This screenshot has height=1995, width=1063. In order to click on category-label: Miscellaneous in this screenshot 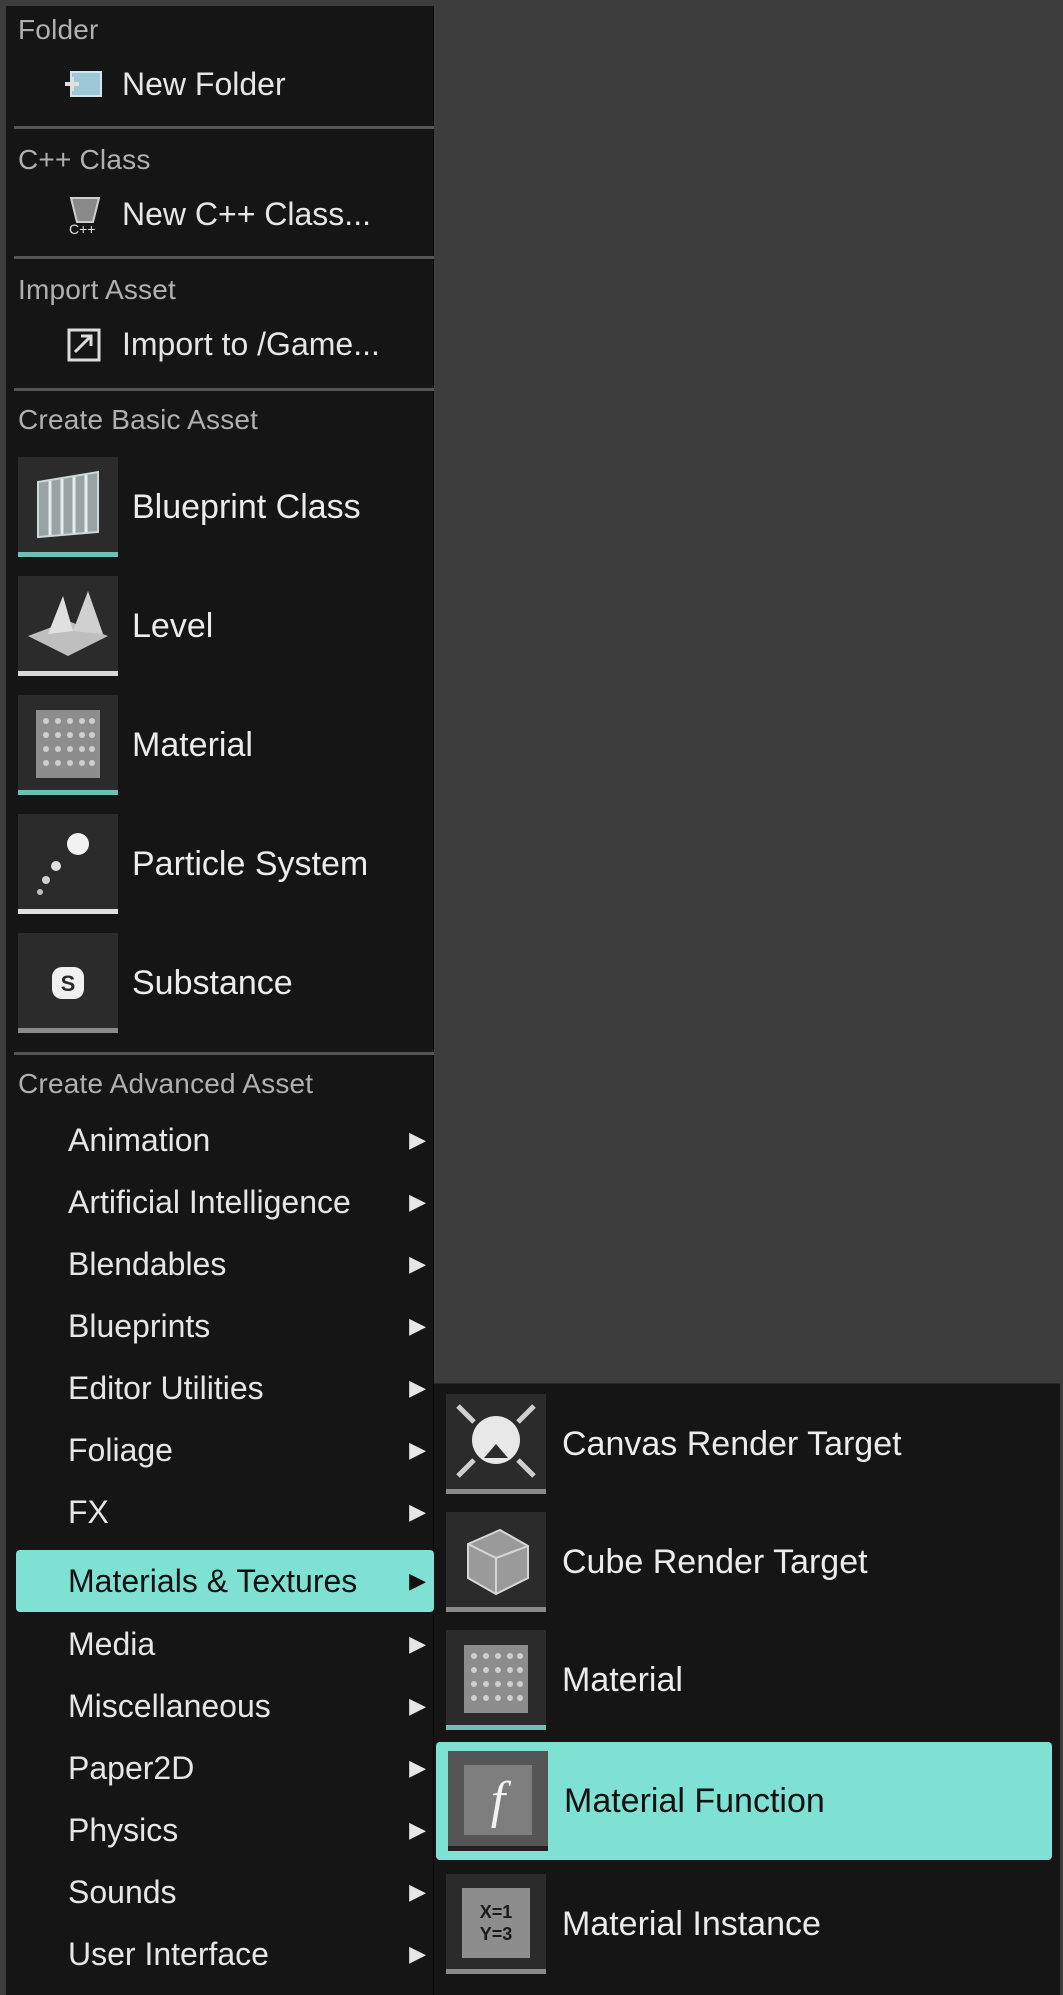, I will do `click(169, 1705)`.